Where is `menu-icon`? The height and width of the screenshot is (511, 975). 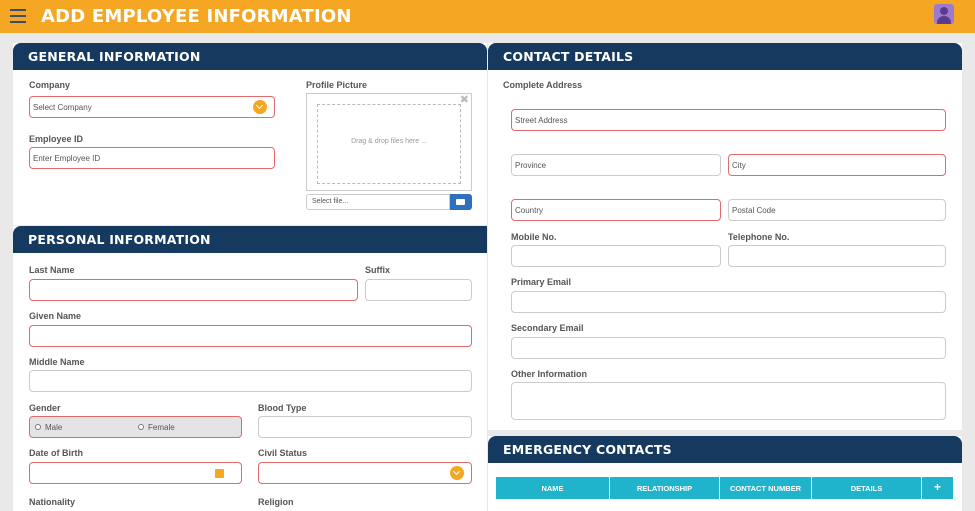 menu-icon is located at coordinates (18, 16).